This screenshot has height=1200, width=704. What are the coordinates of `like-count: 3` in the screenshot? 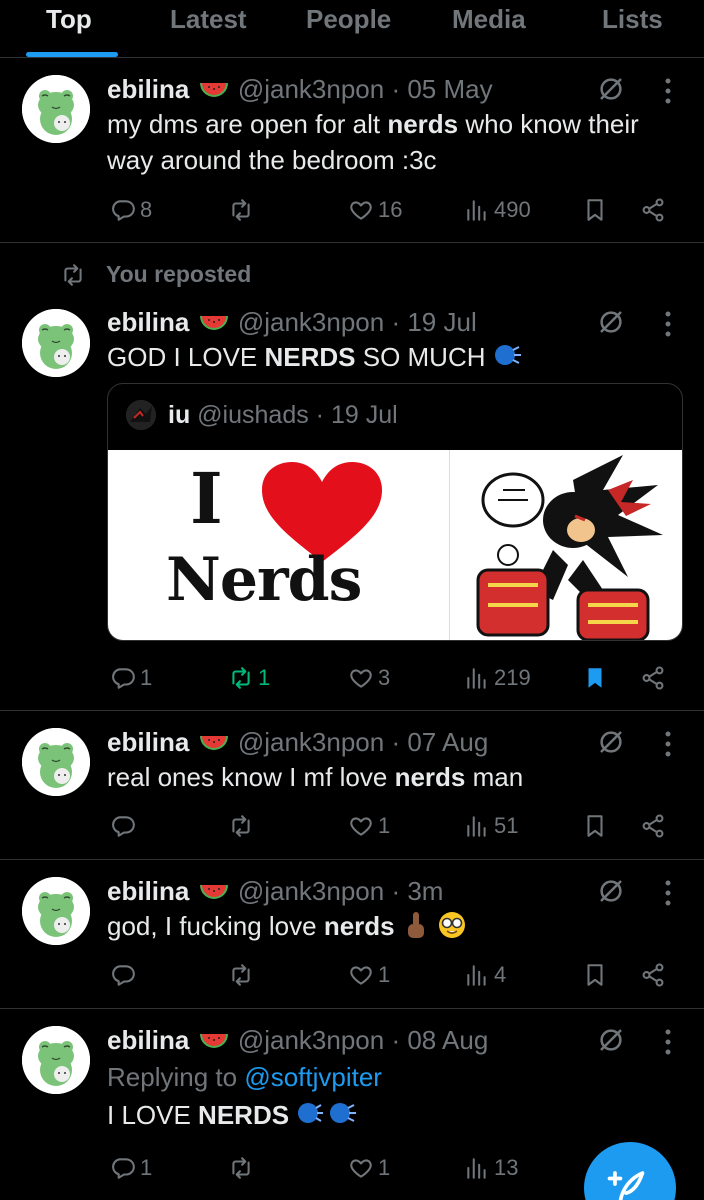 It's located at (384, 677).